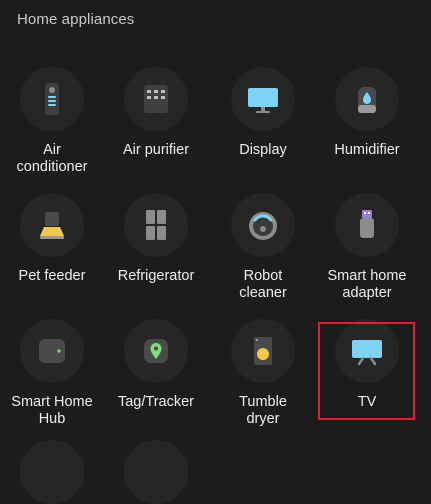 This screenshot has height=504, width=431. I want to click on remote-icon, so click(52, 99).